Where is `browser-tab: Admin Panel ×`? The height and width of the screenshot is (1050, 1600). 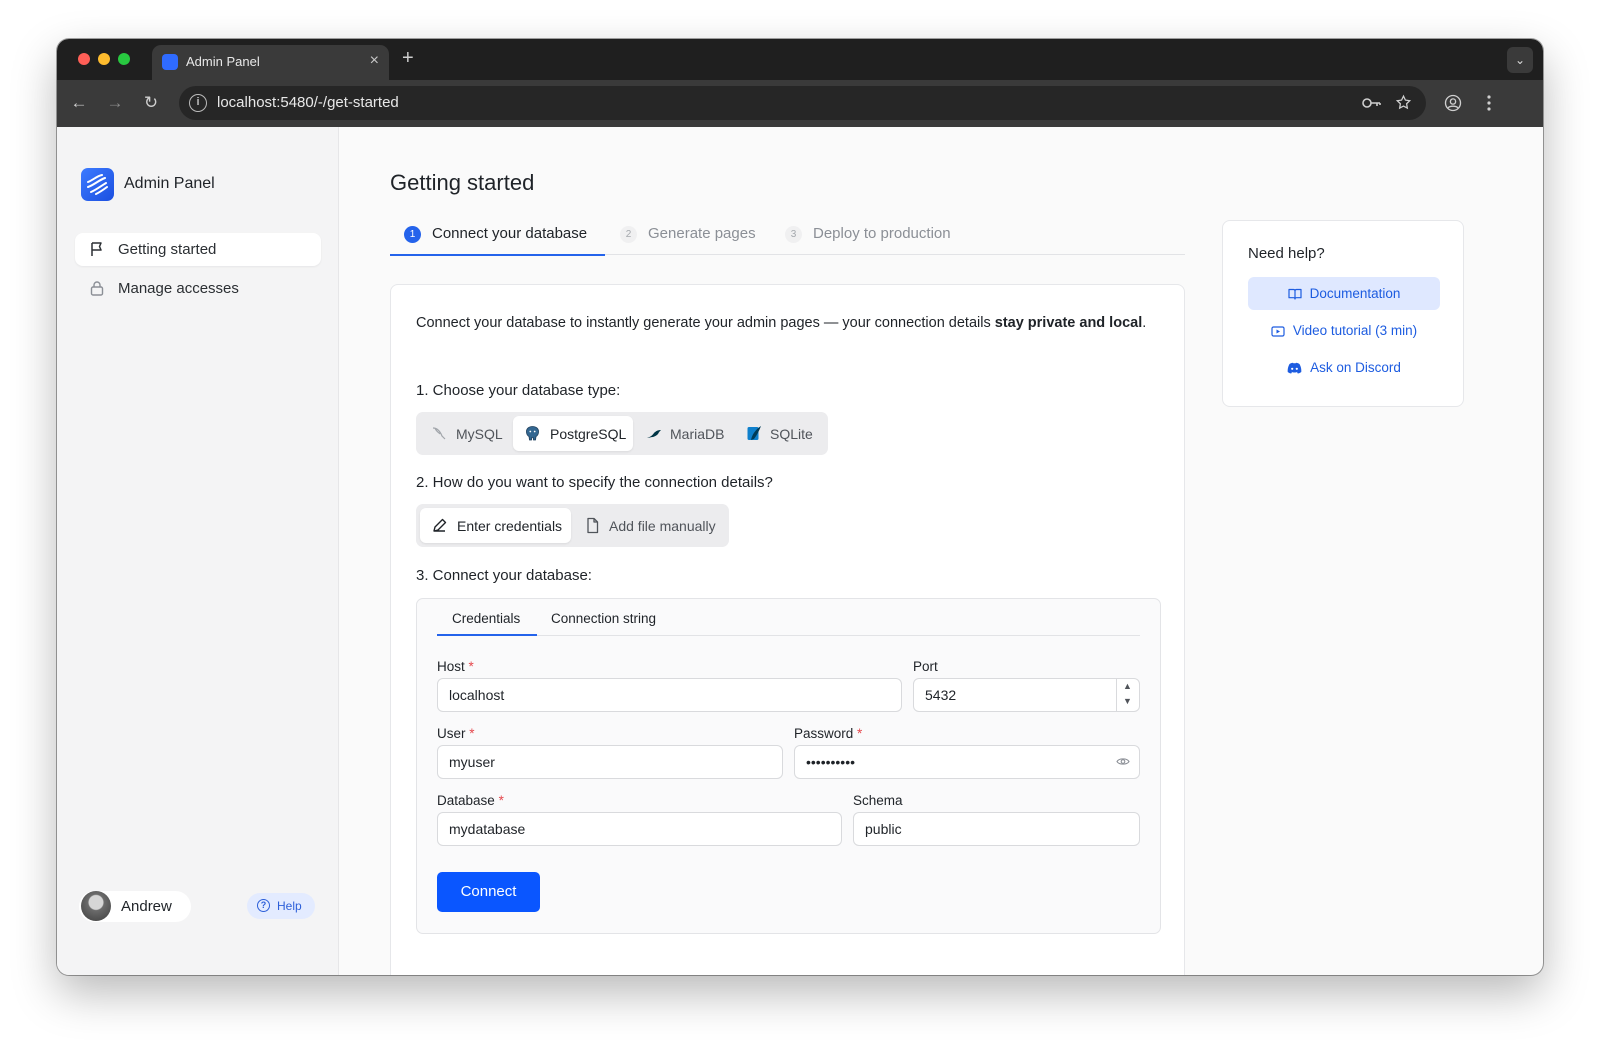
browser-tab: Admin Panel × is located at coordinates (270, 62).